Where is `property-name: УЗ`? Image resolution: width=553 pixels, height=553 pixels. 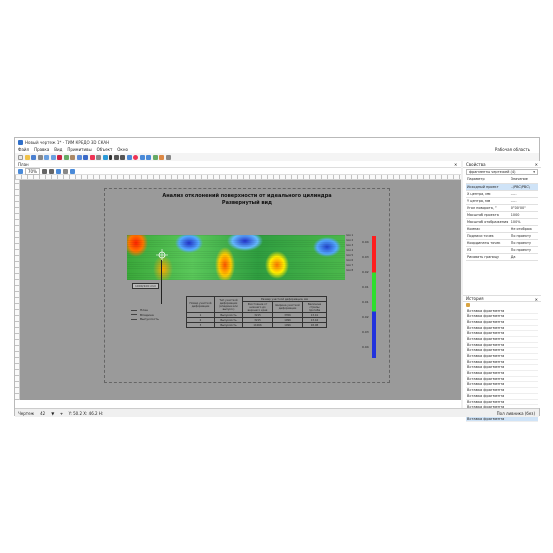
property-name: УЗ is located at coordinates (488, 250).